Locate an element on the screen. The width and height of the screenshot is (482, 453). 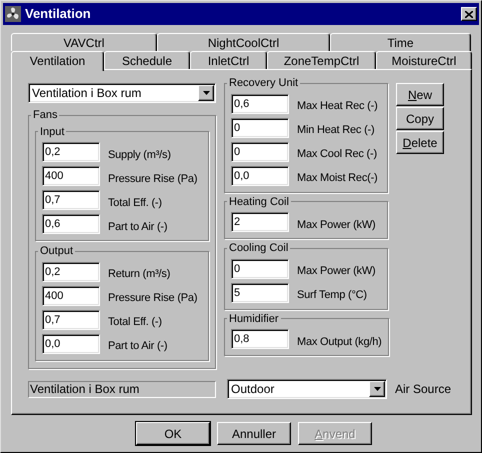
field-label: Max Moist Rec(-) is located at coordinates (337, 178).